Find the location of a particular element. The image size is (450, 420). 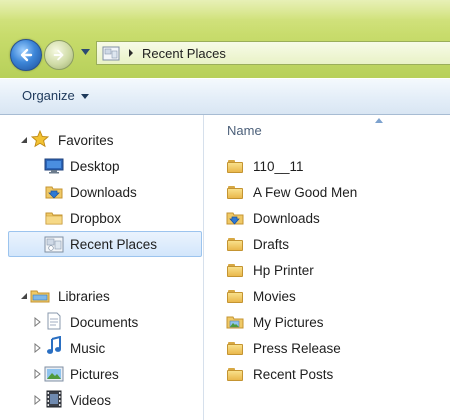

pictures-folder-icon is located at coordinates (235, 322).